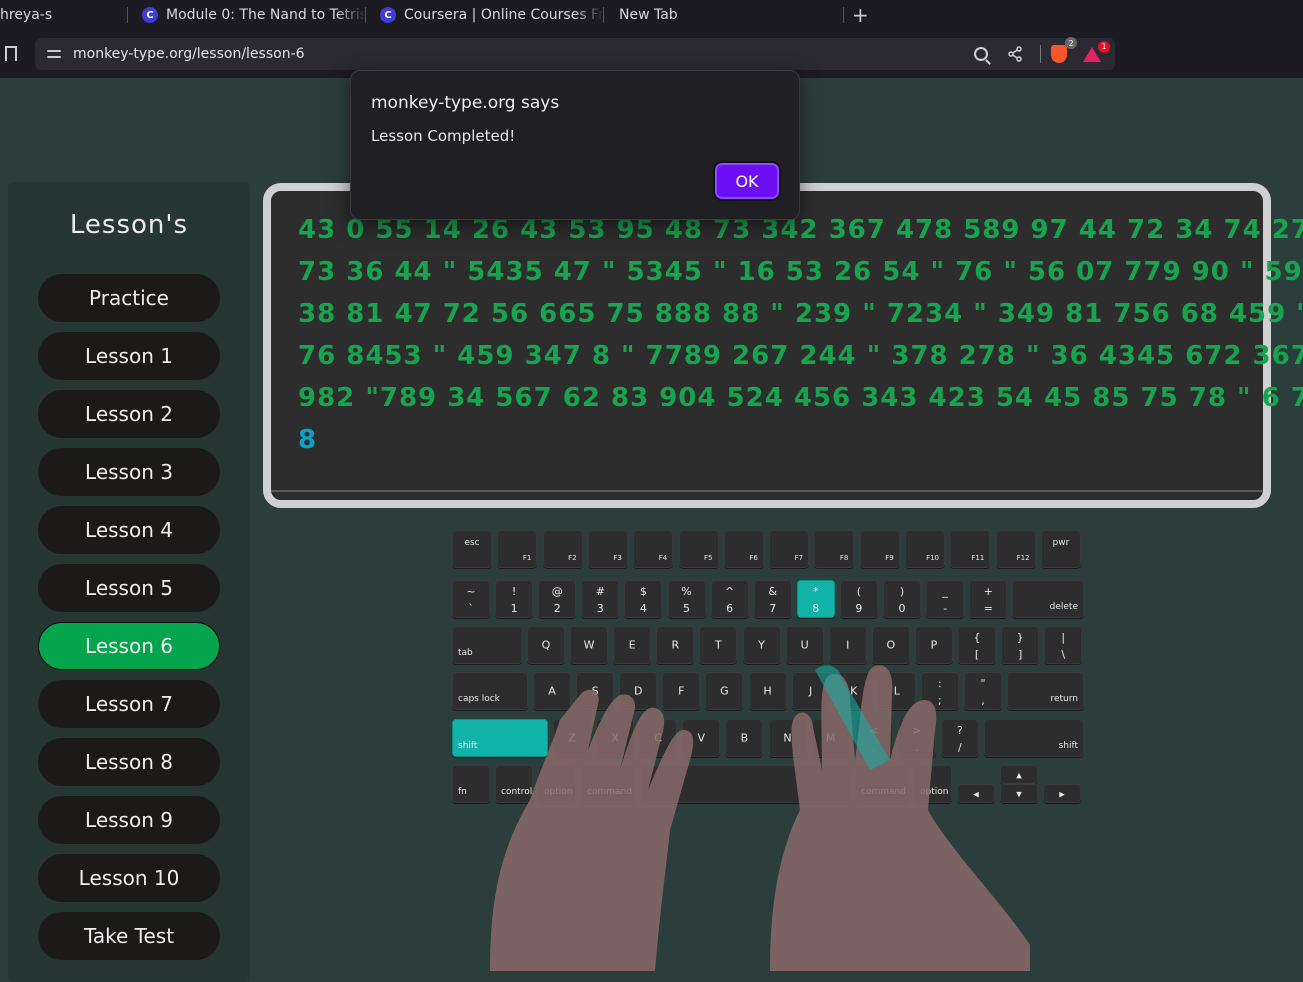 The width and height of the screenshot is (1303, 982). Describe the element at coordinates (858, 599) in the screenshot. I see `key-9: (9` at that location.